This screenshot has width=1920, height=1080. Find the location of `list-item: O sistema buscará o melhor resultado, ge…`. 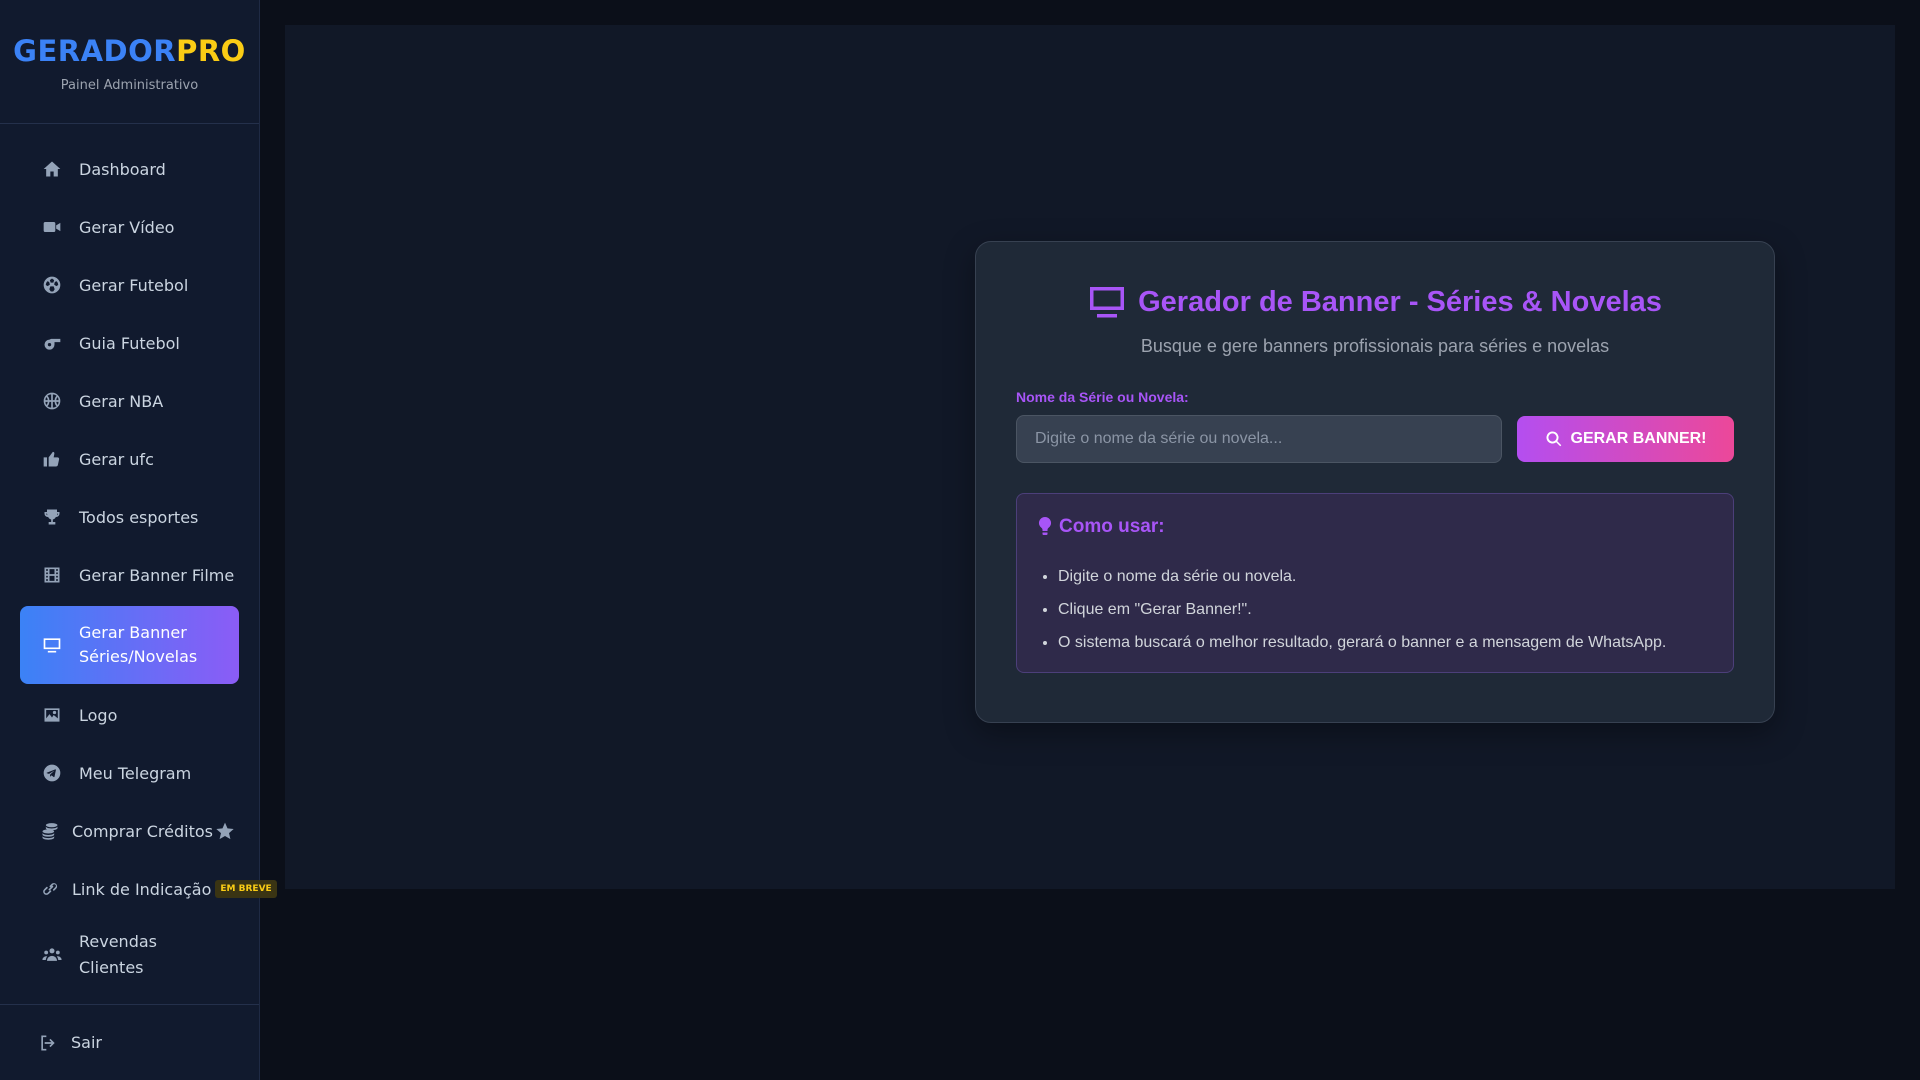

list-item: O sistema buscará o melhor resultado, ge… is located at coordinates (1385, 642).